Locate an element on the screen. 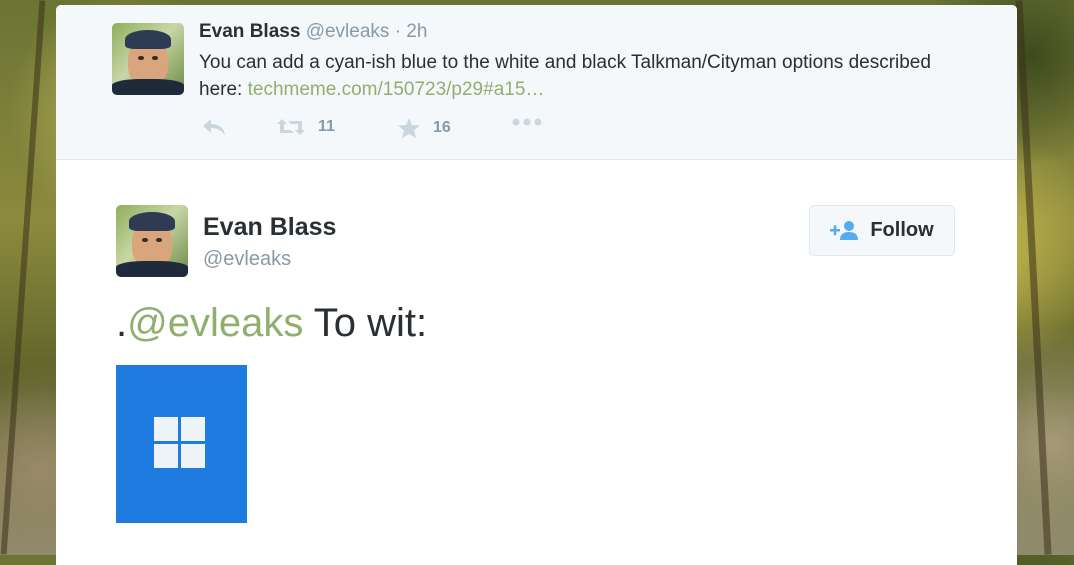  follow-button: Follow is located at coordinates (882, 230).